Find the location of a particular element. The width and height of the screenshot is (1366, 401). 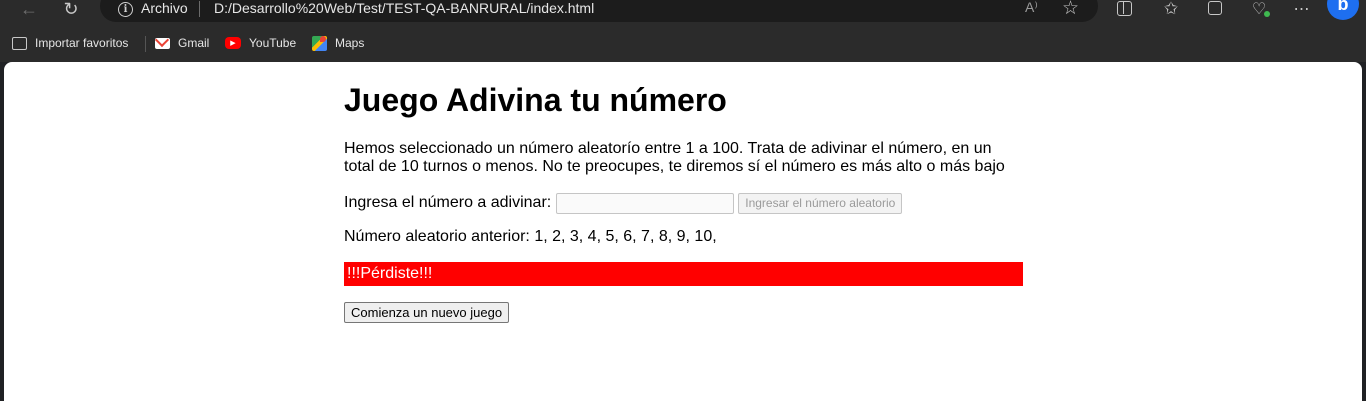

copilot-icon: b is located at coordinates (1343, 10).